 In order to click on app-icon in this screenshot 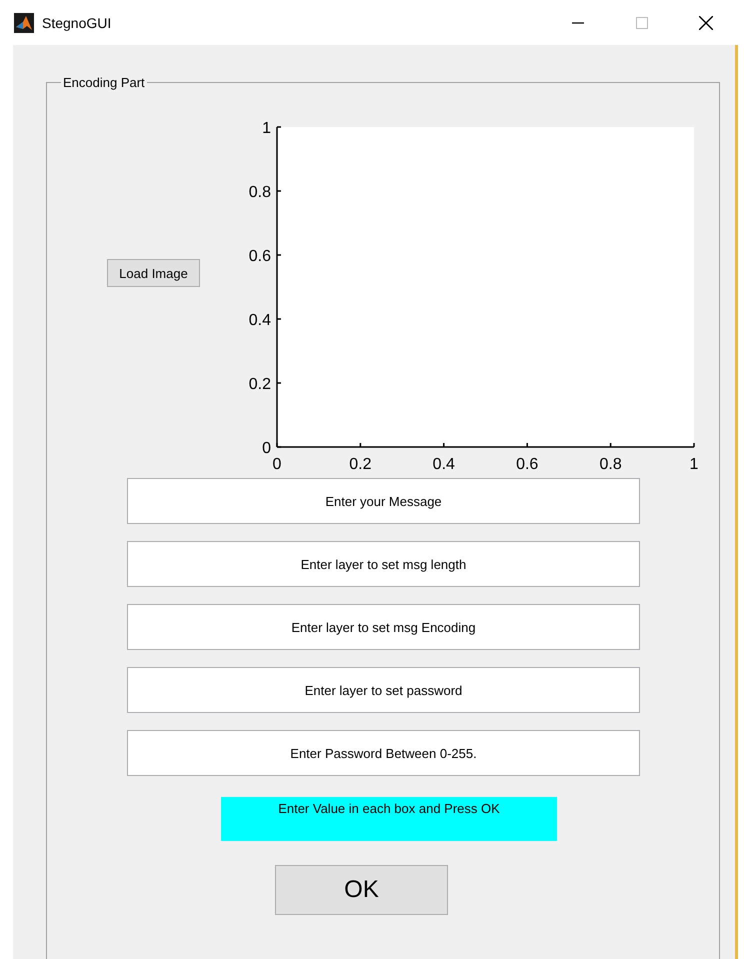, I will do `click(24, 22)`.